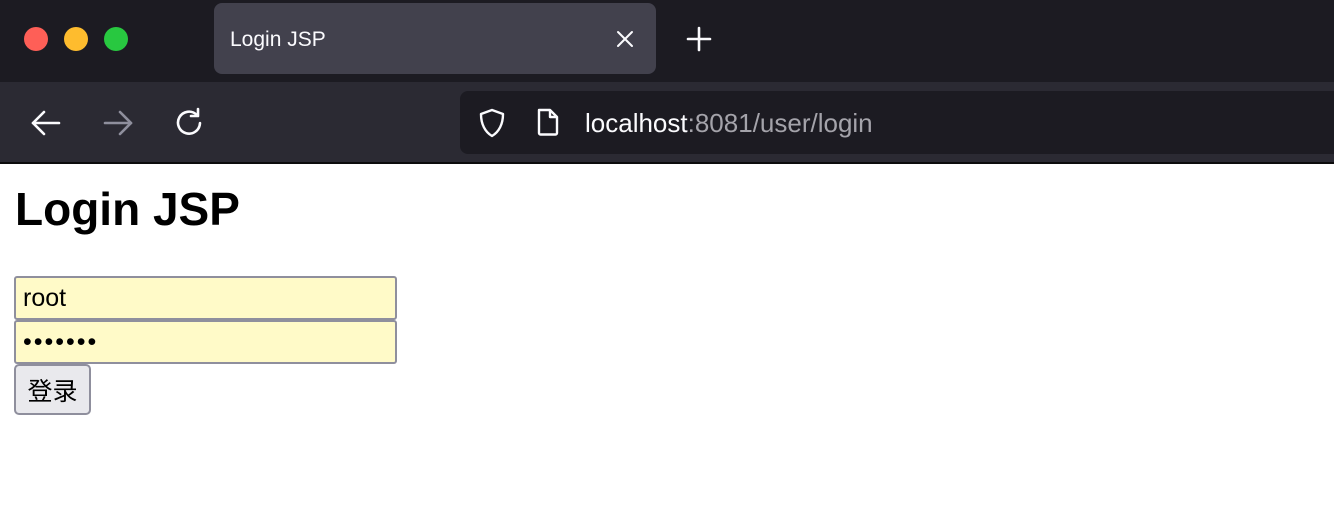 This screenshot has height=514, width=1334. What do you see at coordinates (636, 123) in the screenshot?
I see `url-host: localhost` at bounding box center [636, 123].